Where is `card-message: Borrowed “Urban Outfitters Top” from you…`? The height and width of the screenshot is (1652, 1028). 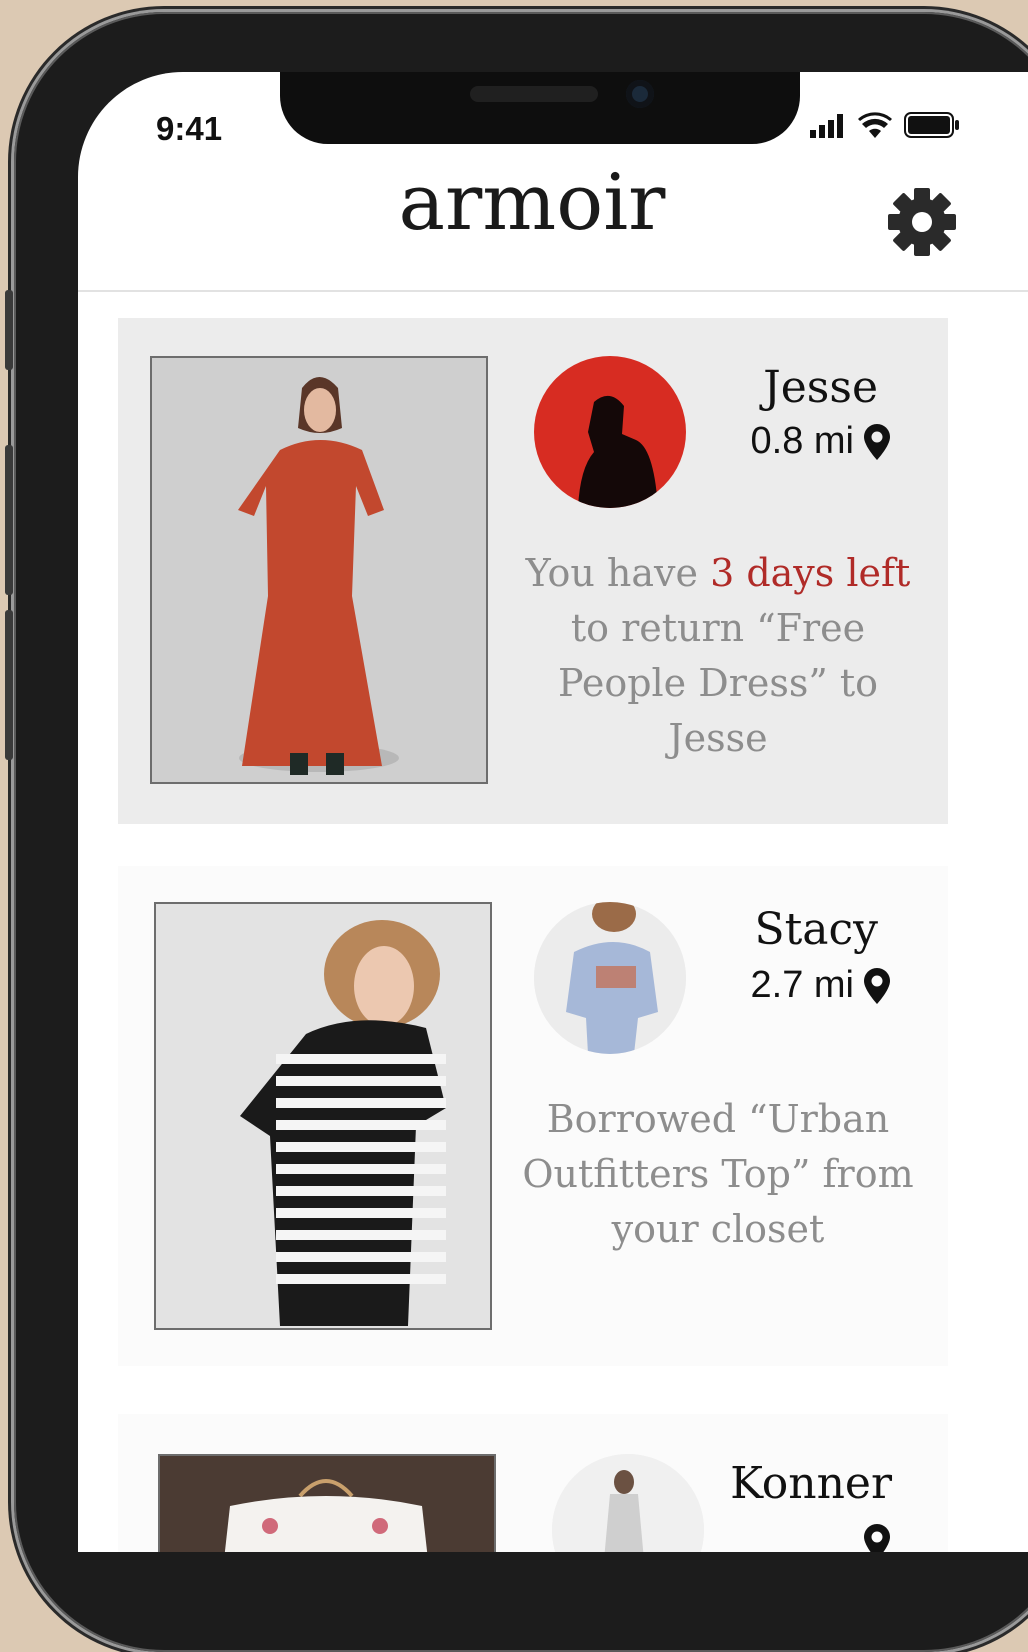 card-message: Borrowed “Urban Outfitters Top” from you… is located at coordinates (718, 1174).